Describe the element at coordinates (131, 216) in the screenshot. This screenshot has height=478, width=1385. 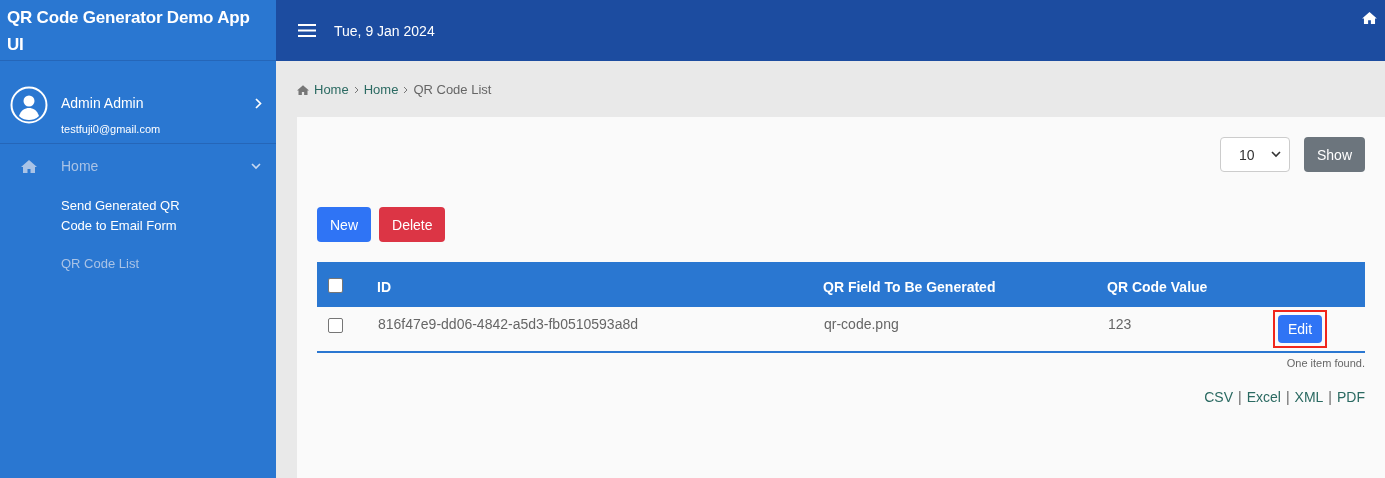
I see `sidebar-subitem: Send Generated QR Code to Email Form` at that location.